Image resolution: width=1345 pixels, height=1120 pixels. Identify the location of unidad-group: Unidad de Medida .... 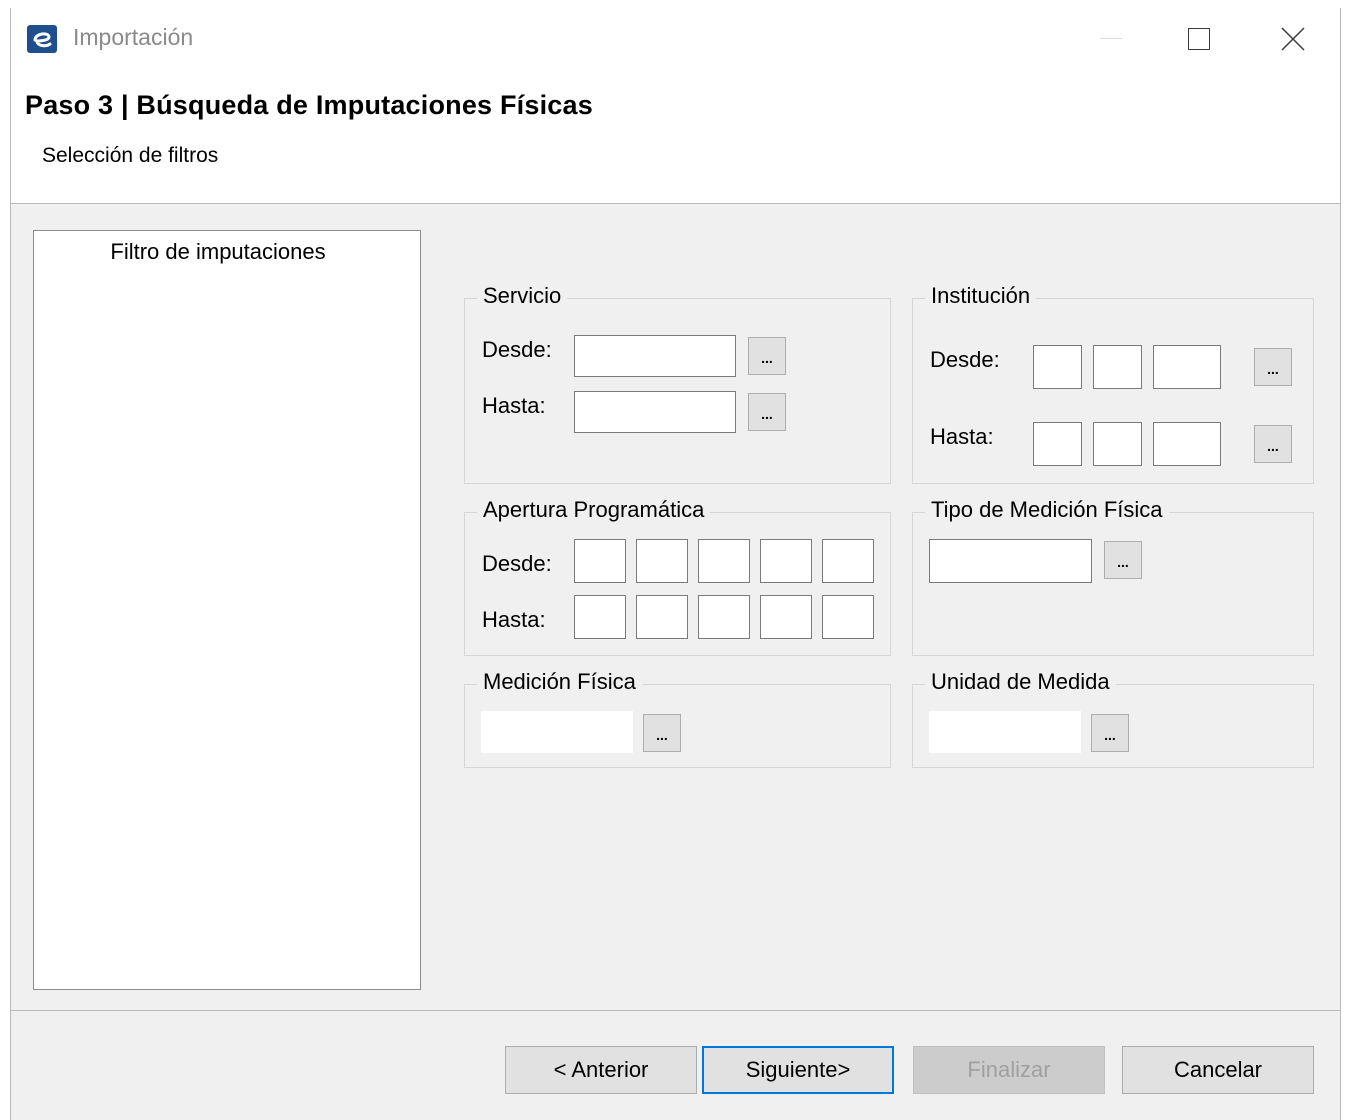
(1113, 718).